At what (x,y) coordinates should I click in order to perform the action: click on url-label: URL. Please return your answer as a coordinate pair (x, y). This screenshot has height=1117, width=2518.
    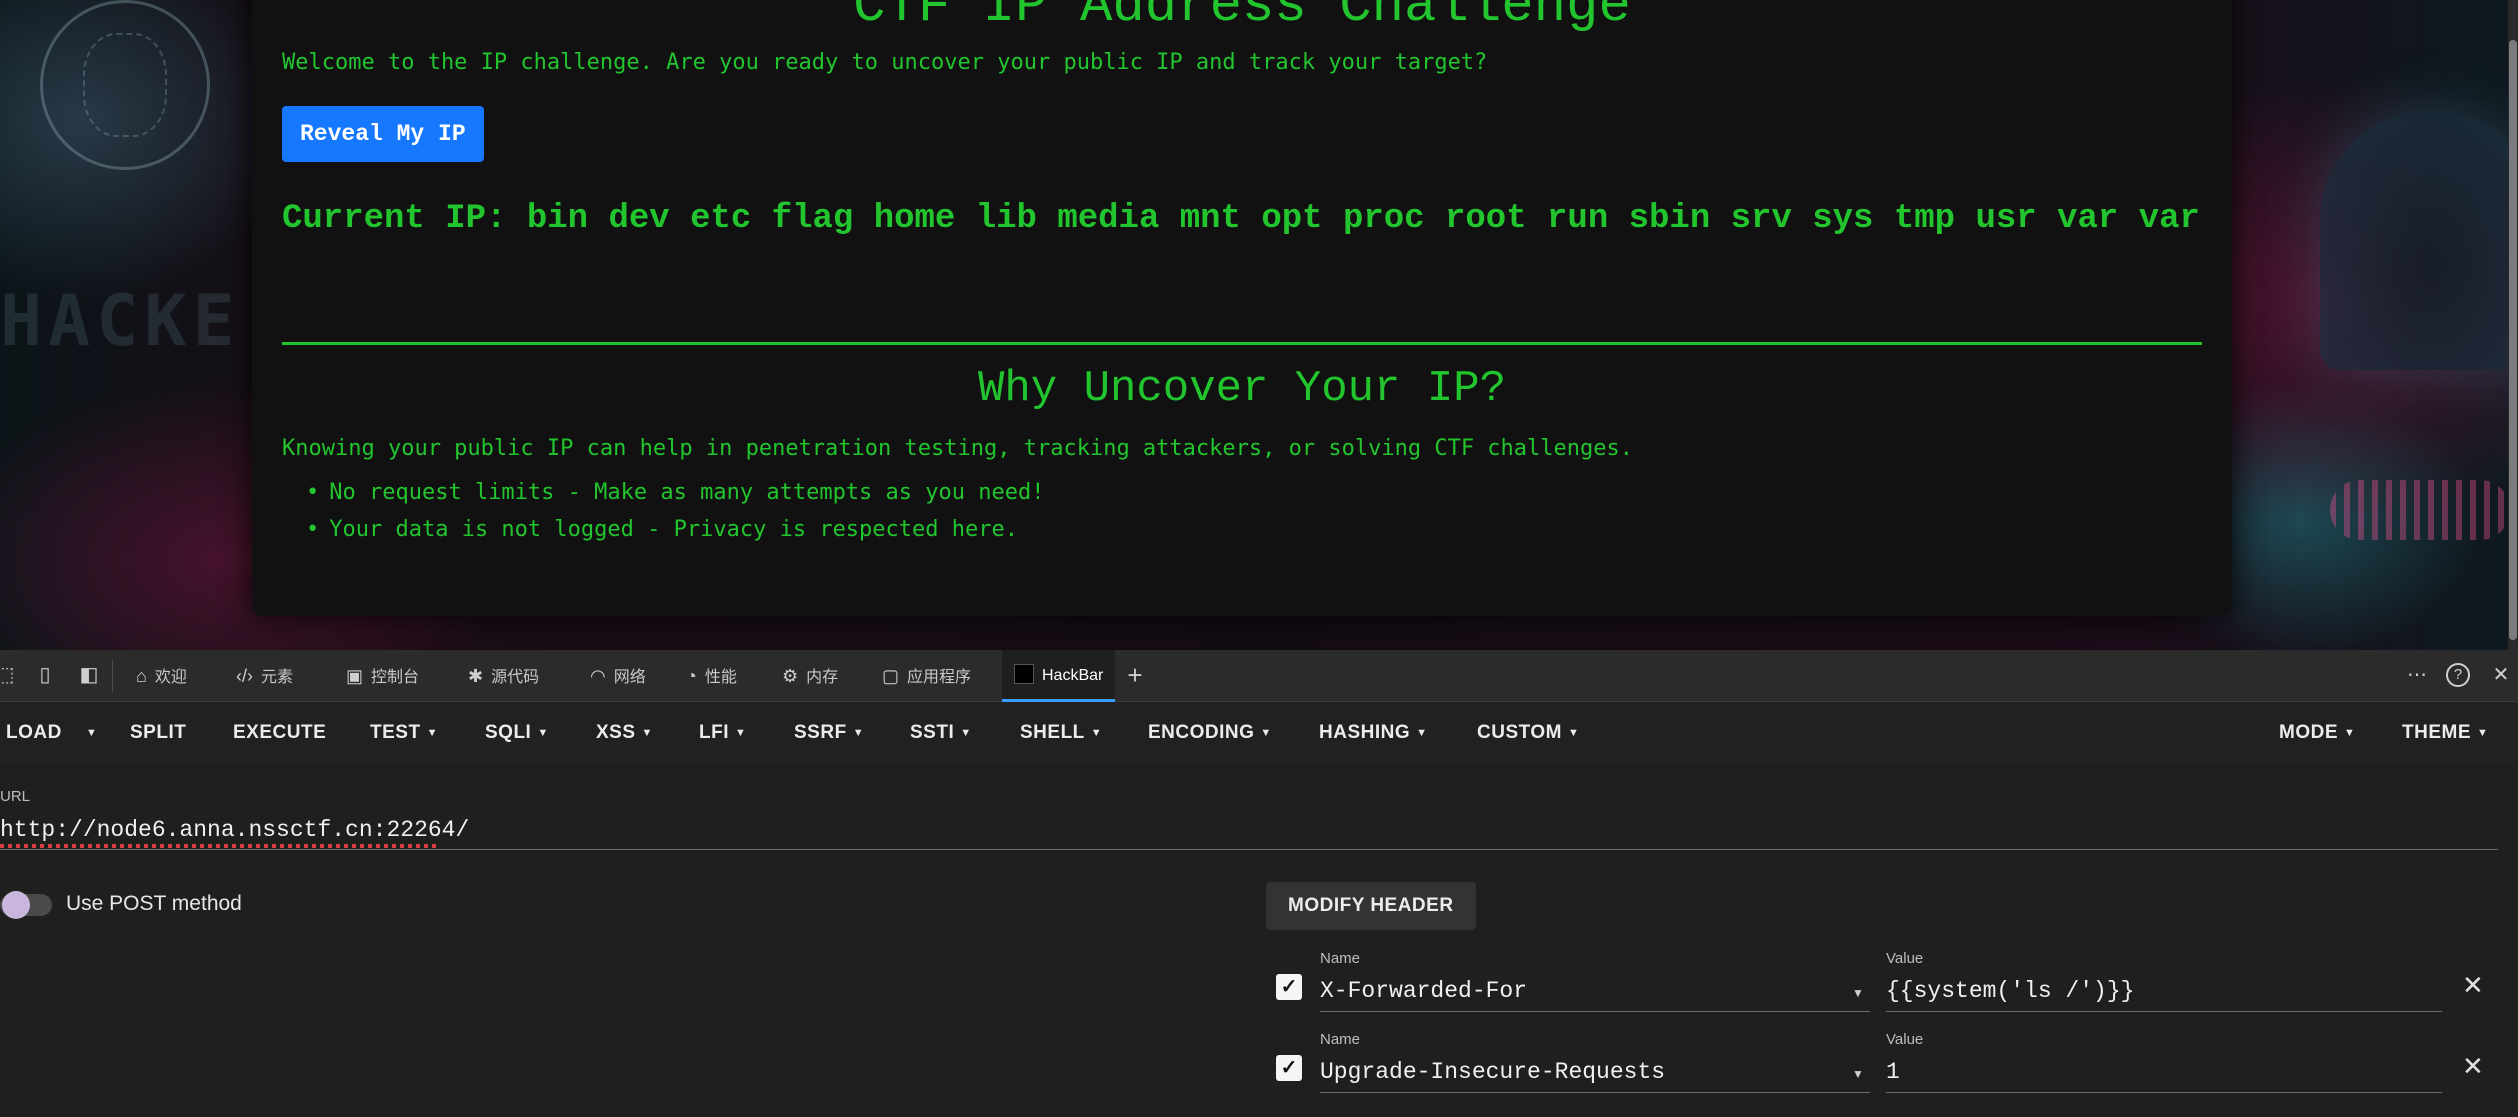
    Looking at the image, I should click on (15, 796).